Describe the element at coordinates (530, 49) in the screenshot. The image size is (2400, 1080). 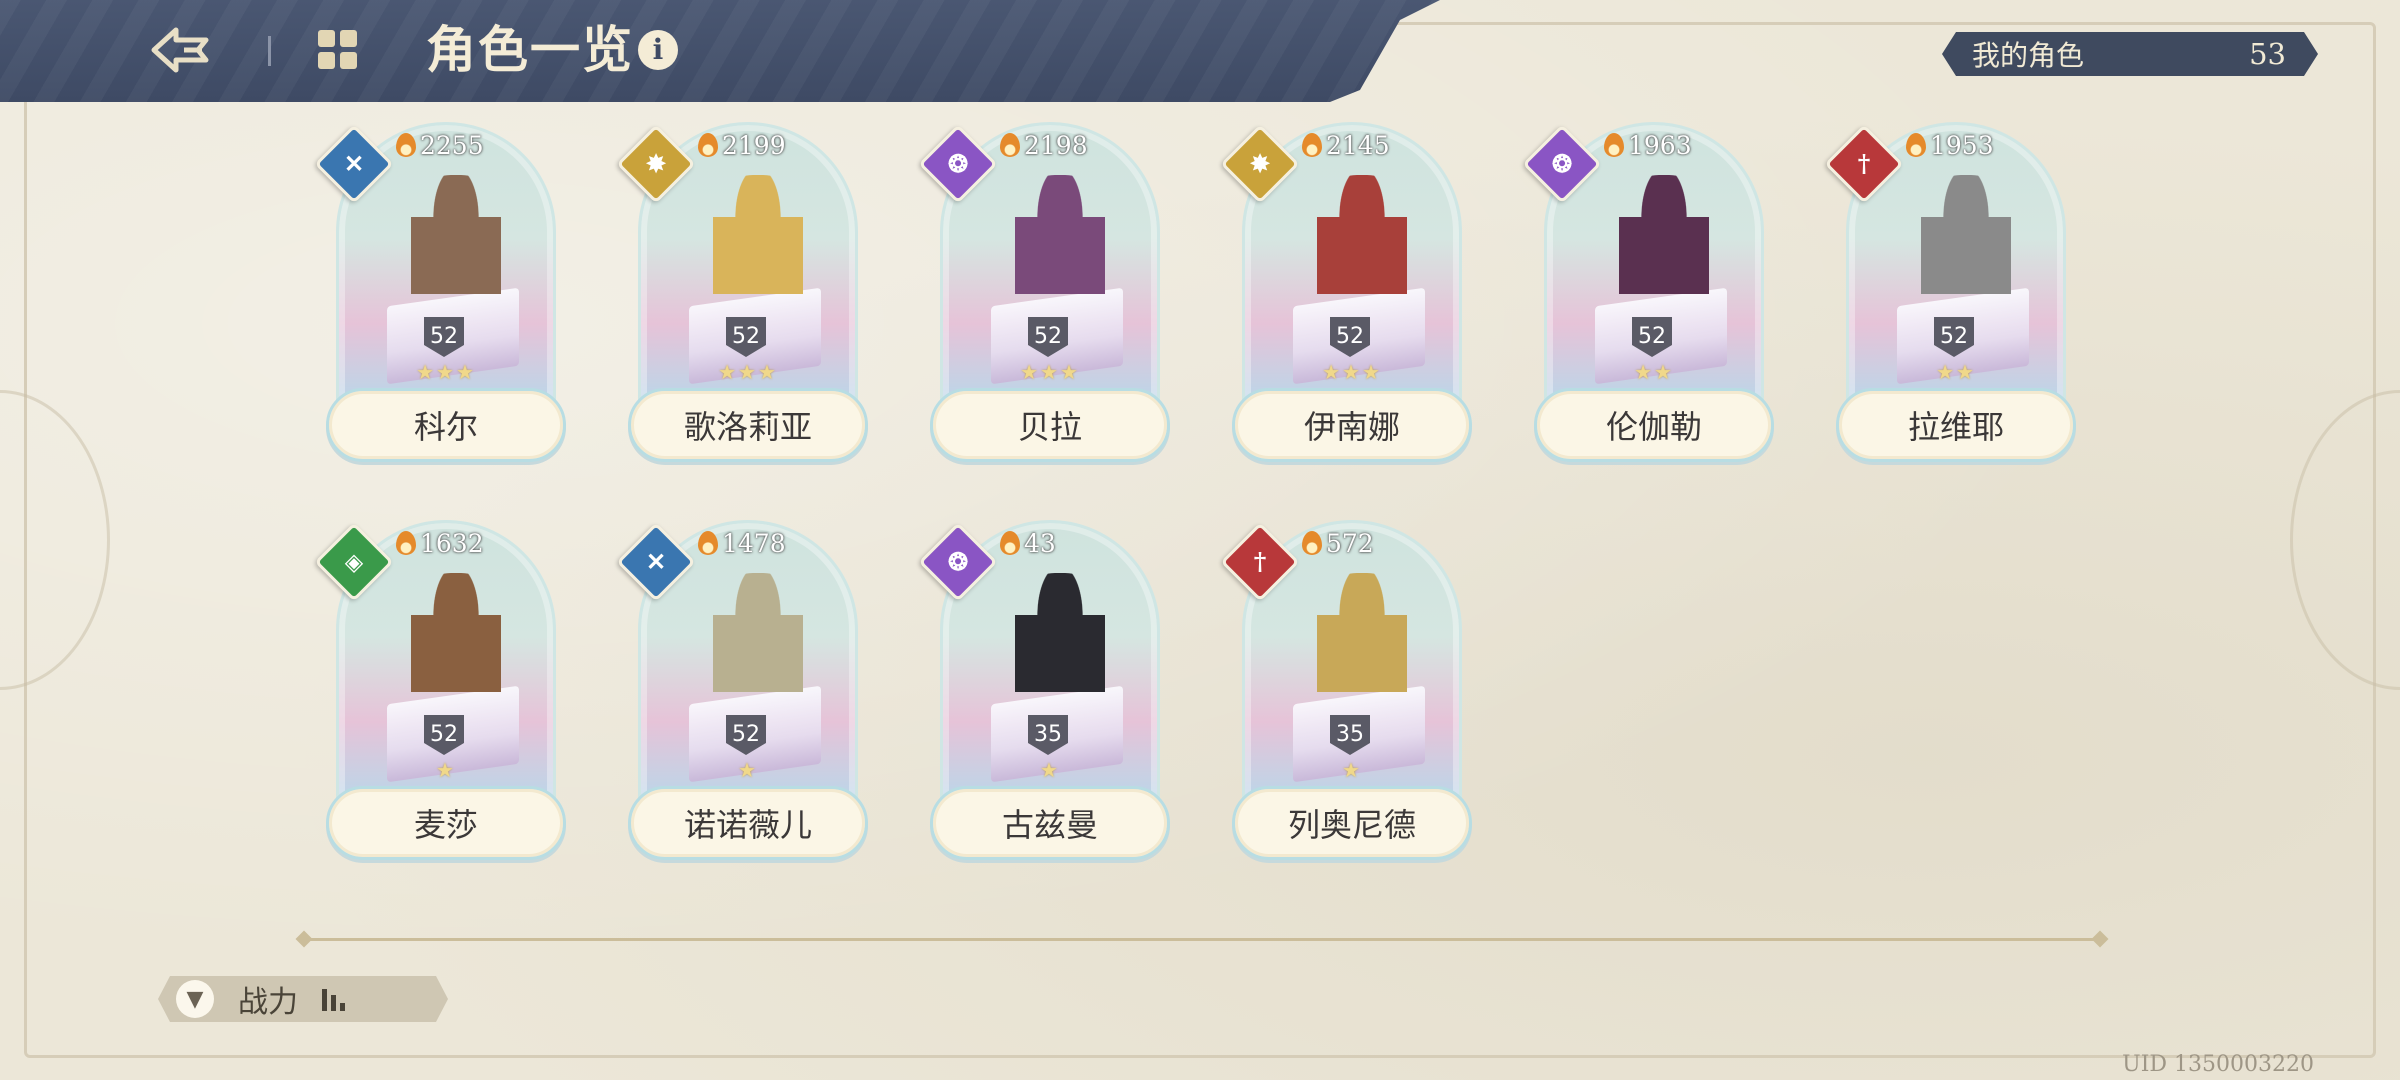
I see `page-title: 角色一览` at that location.